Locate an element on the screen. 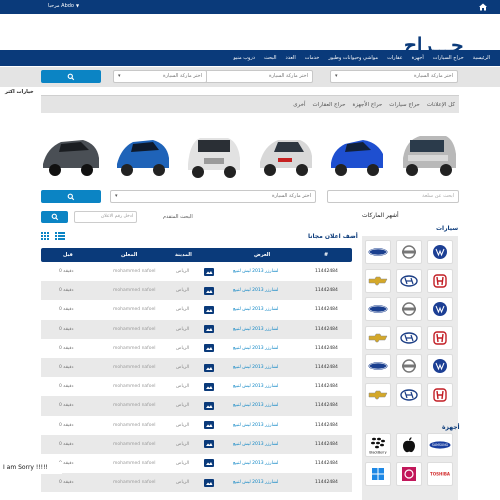  category-tab: حراج الأجهزة is located at coordinates (367, 105).